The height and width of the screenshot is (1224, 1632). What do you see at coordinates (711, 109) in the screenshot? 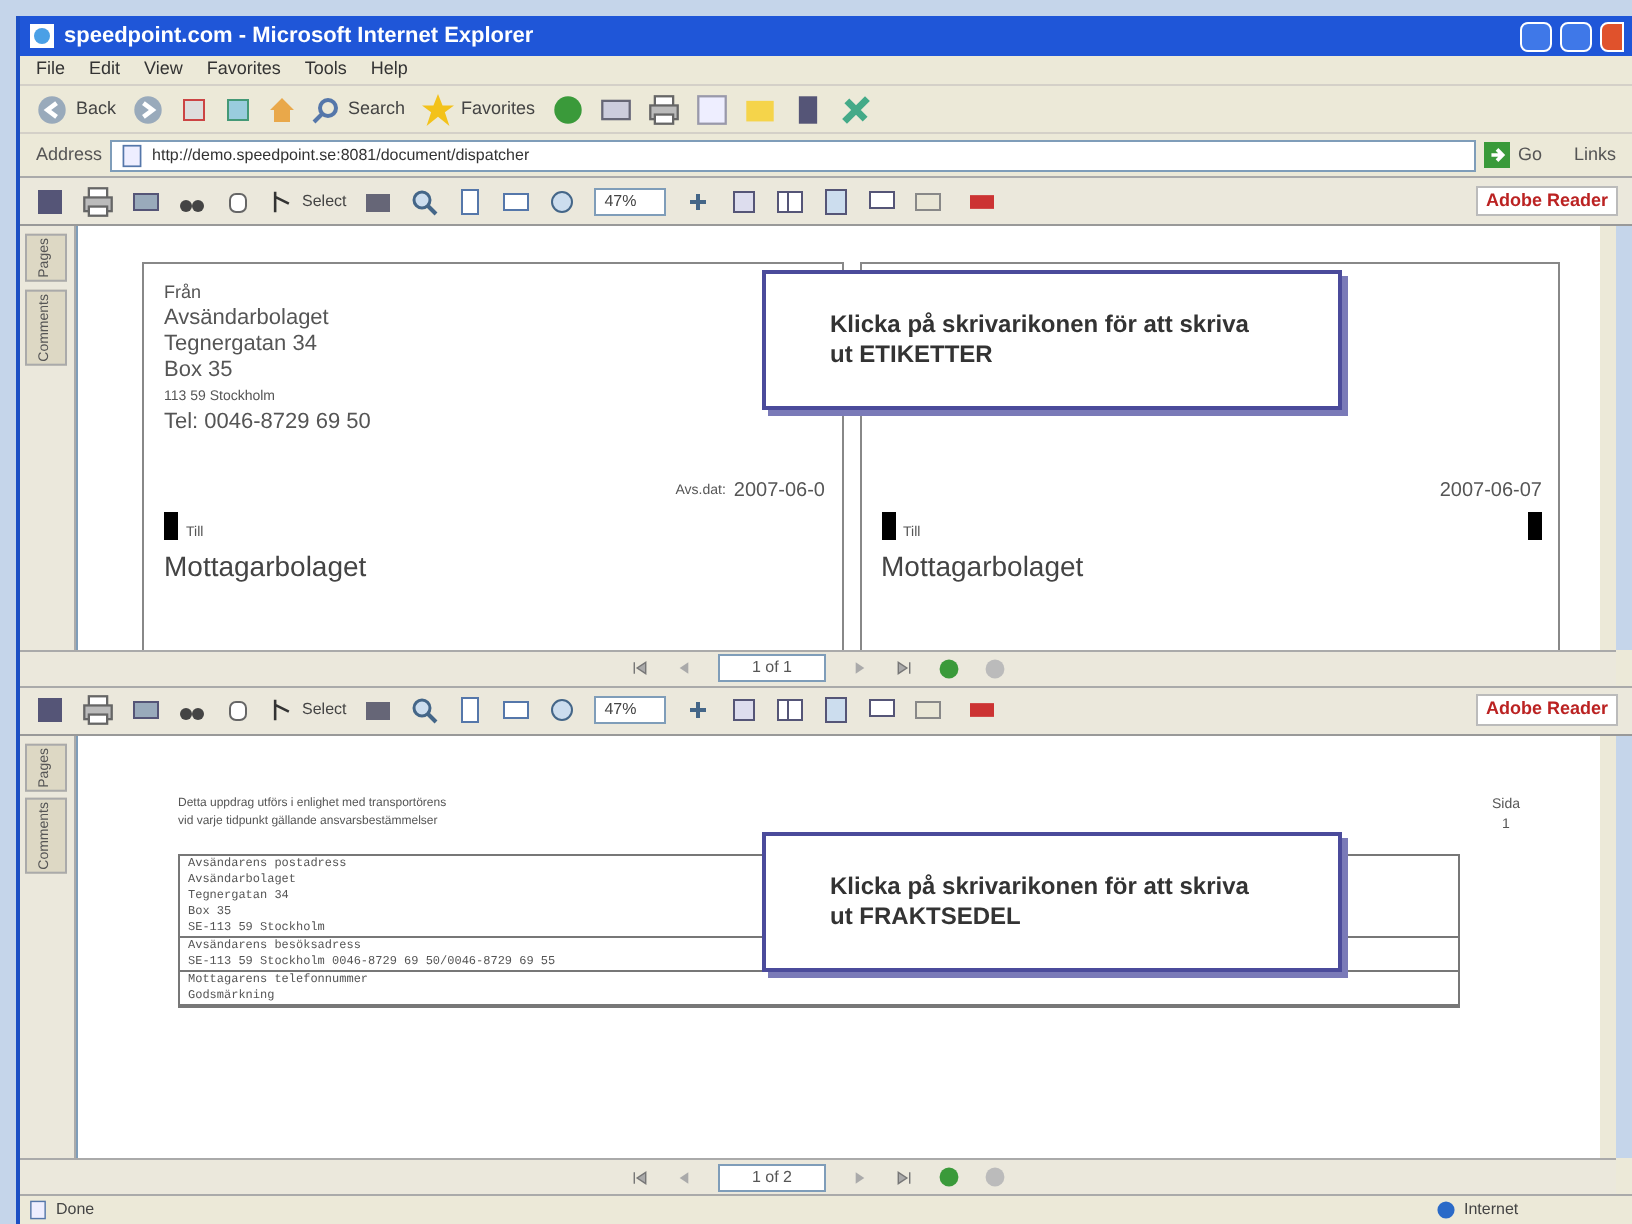
I see `edit-icon` at bounding box center [711, 109].